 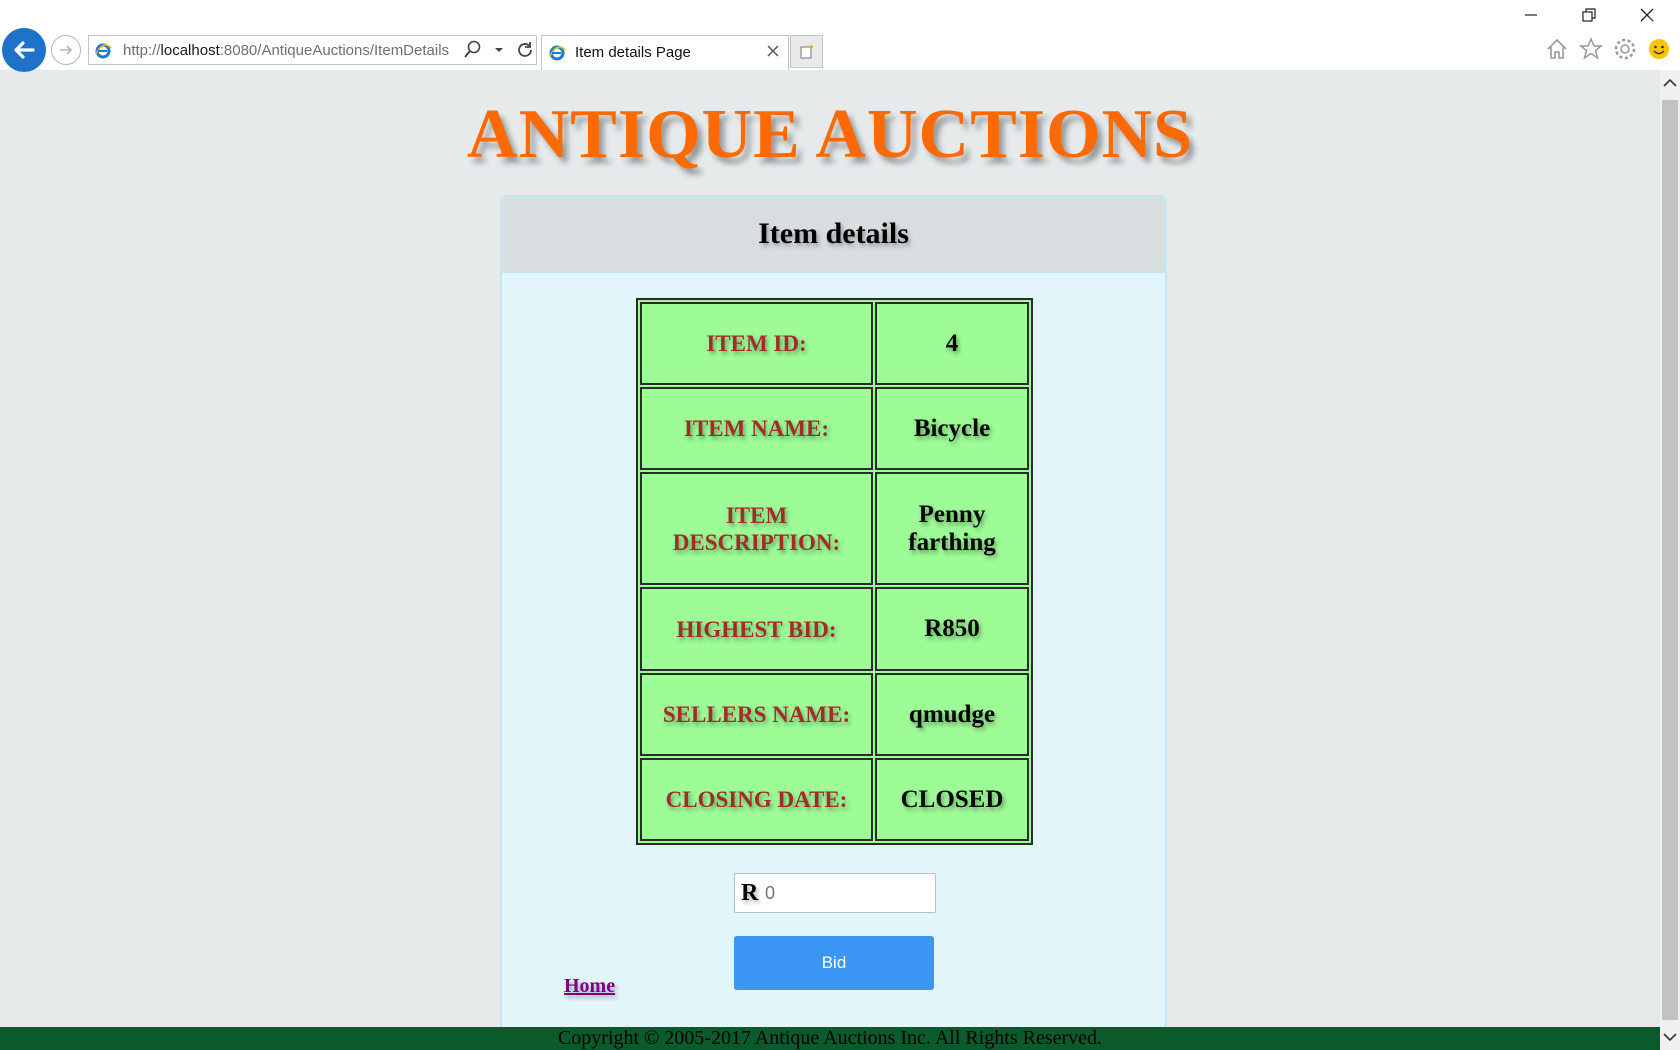 I want to click on row-value: qmudge, so click(x=952, y=714).